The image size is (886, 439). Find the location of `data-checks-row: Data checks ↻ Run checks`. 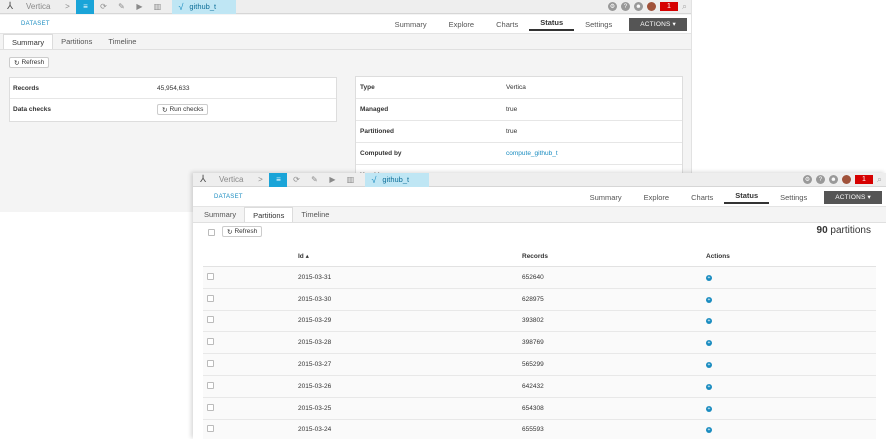

data-checks-row: Data checks ↻ Run checks is located at coordinates (173, 109).